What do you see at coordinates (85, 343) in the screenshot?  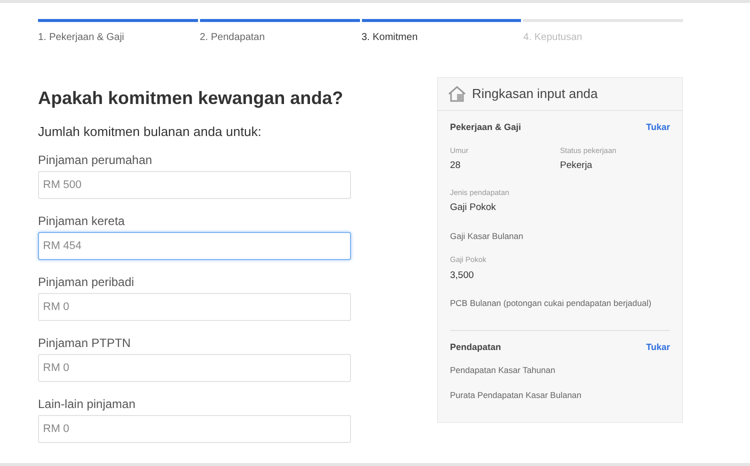 I see `field-label: Pinjaman PTPTN` at bounding box center [85, 343].